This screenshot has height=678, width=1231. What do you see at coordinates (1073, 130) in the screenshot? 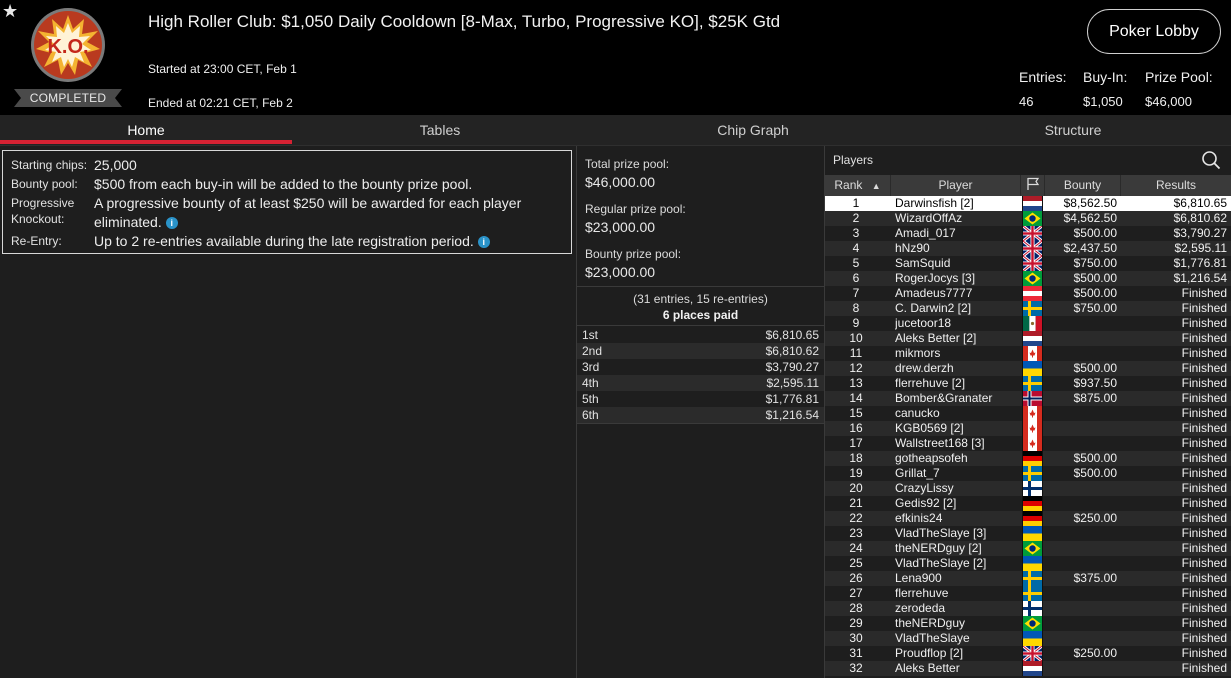
I see `tab-structure: Structure` at bounding box center [1073, 130].